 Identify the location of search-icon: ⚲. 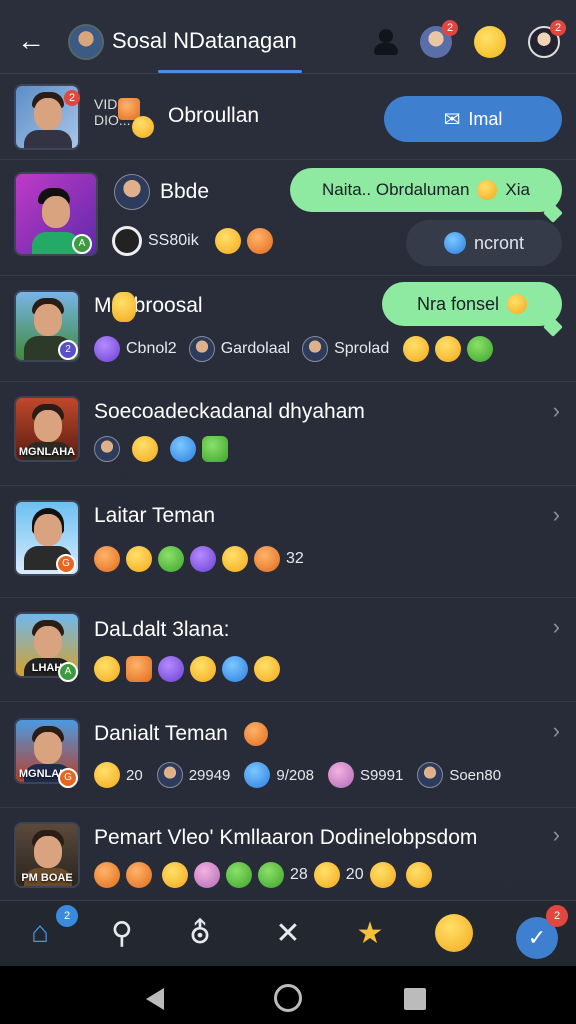
(122, 933).